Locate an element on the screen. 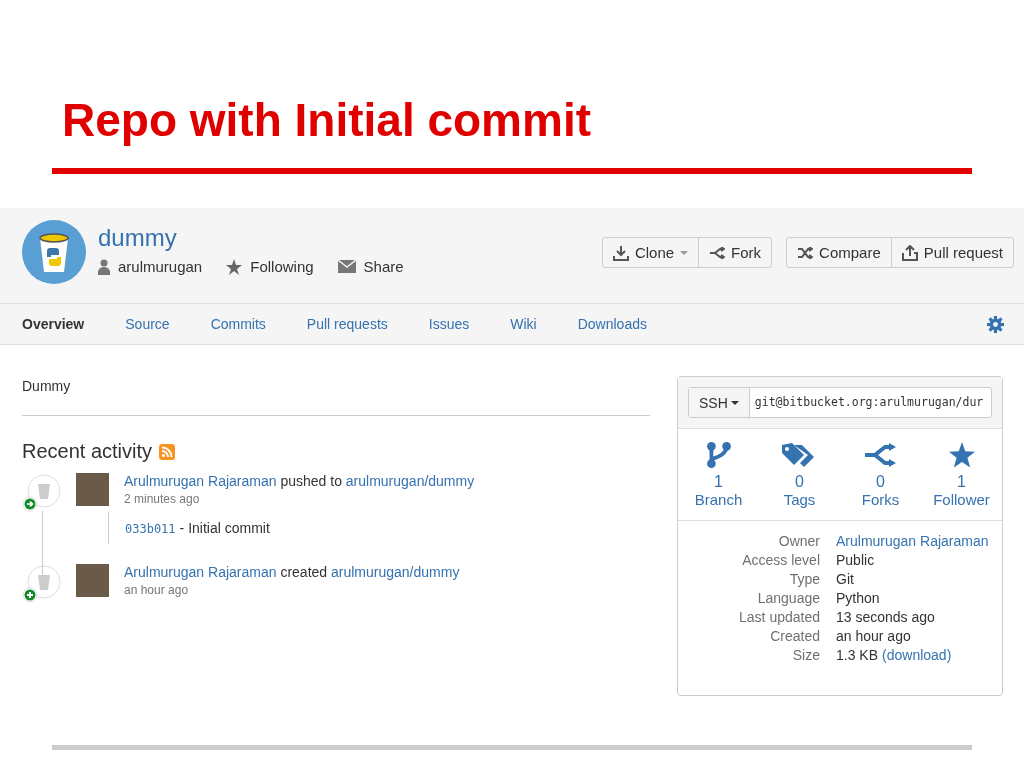 Image resolution: width=1024 pixels, height=768 pixels. detail-value: Python is located at coordinates (858, 598).